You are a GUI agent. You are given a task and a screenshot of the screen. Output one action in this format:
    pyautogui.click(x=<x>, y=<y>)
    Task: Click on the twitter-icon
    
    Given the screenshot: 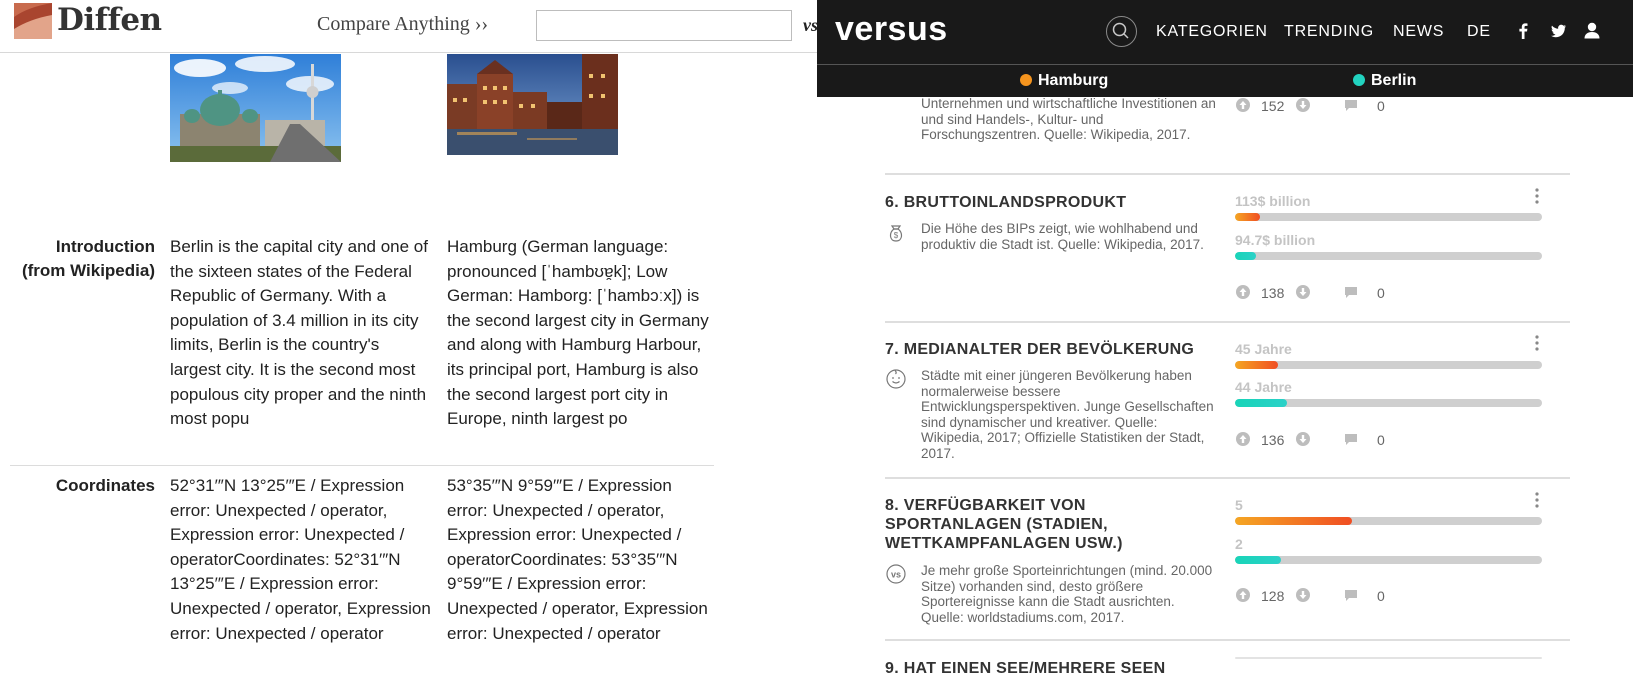 What is the action you would take?
    pyautogui.click(x=1558, y=31)
    